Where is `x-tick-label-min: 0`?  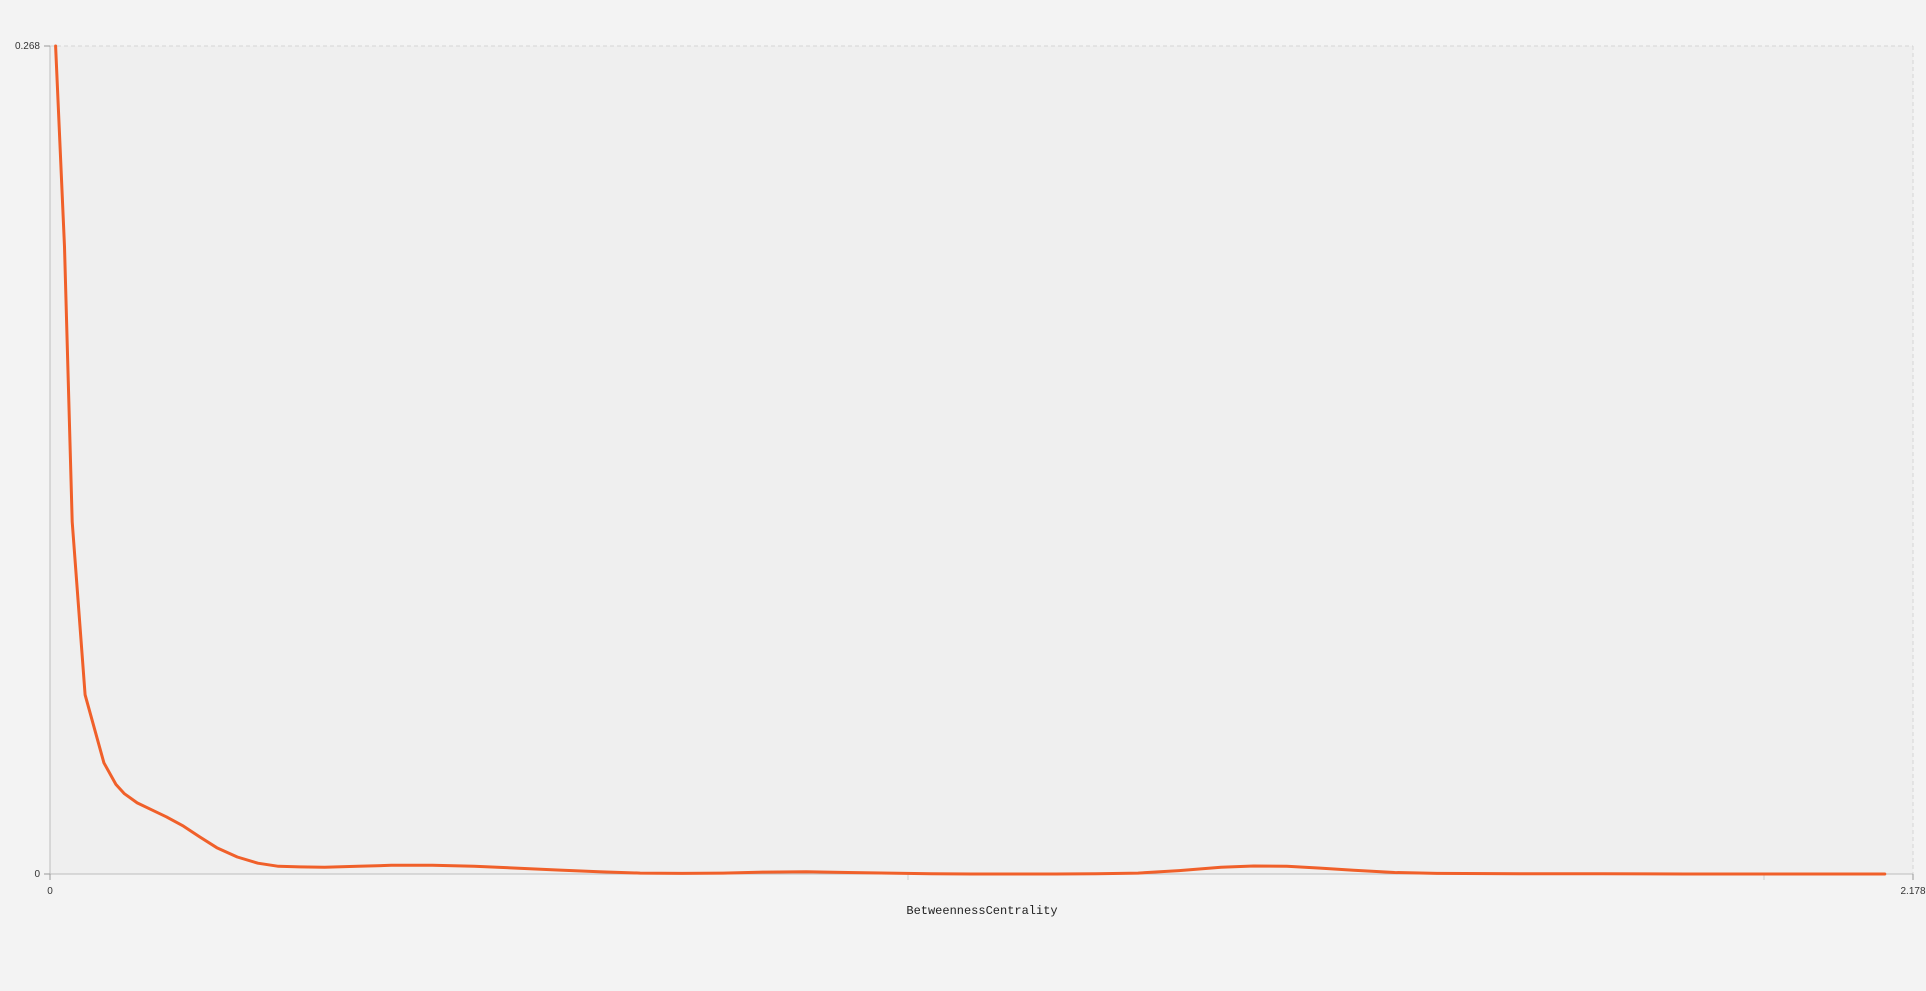
x-tick-label-min: 0 is located at coordinates (50, 891).